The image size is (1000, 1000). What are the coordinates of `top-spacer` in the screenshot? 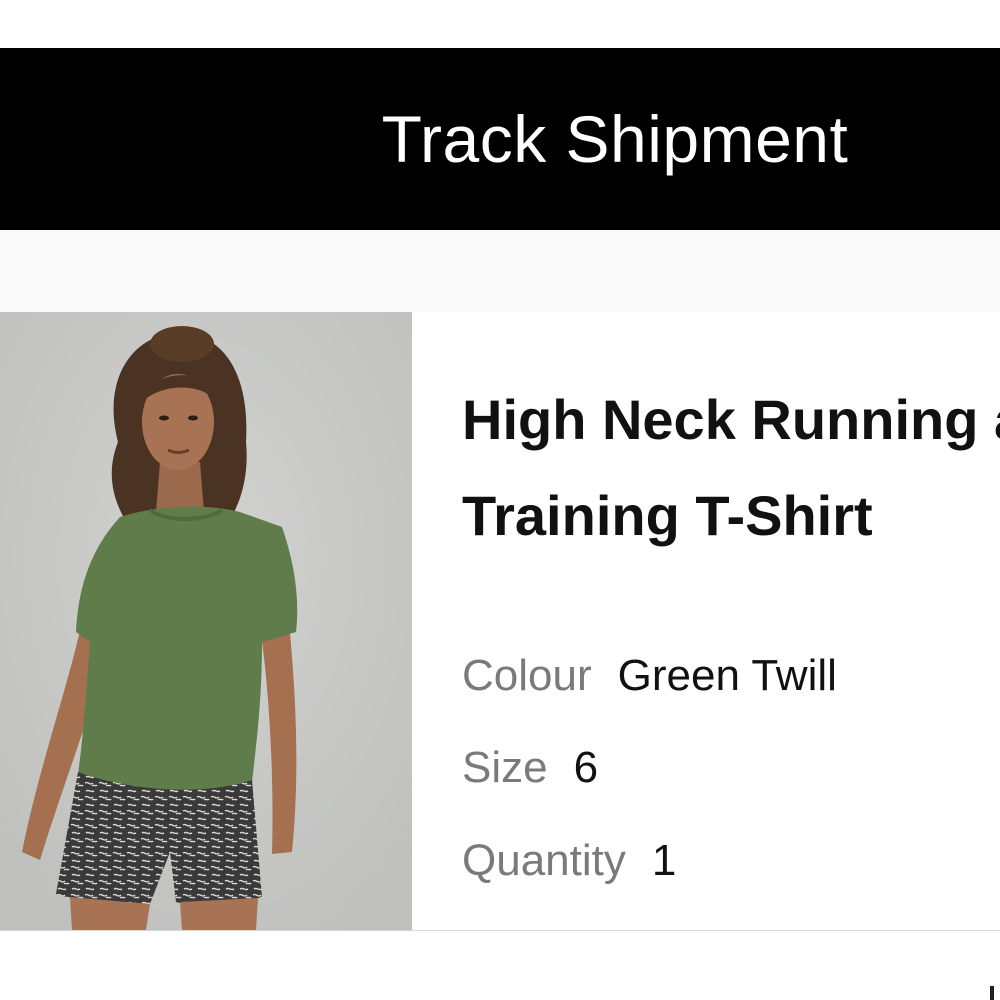 It's located at (500, 24).